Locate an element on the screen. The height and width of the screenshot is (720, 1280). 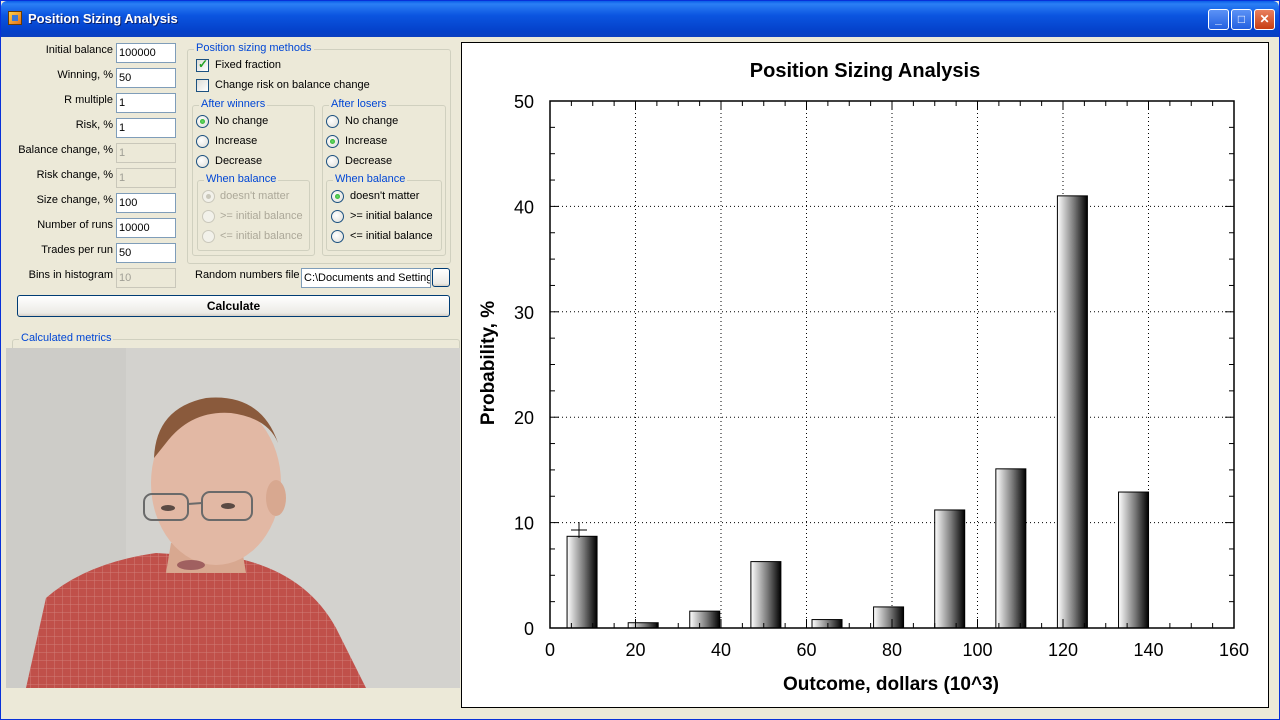
after-winners-title: After winners is located at coordinates (233, 104).